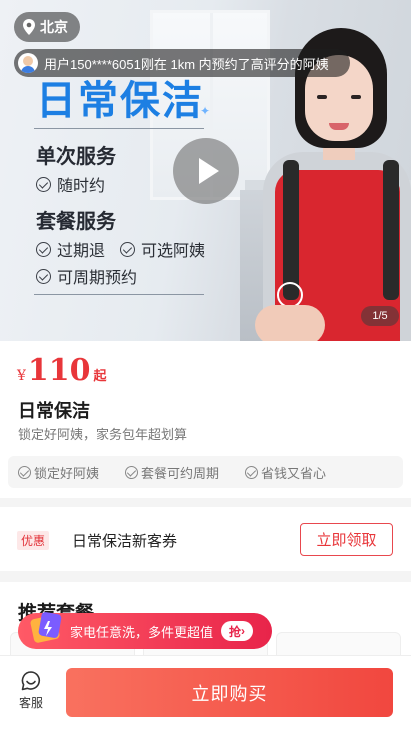 This screenshot has width=411, height=731. Describe the element at coordinates (172, 472) in the screenshot. I see `feature-tag: 套餐可约周期` at that location.